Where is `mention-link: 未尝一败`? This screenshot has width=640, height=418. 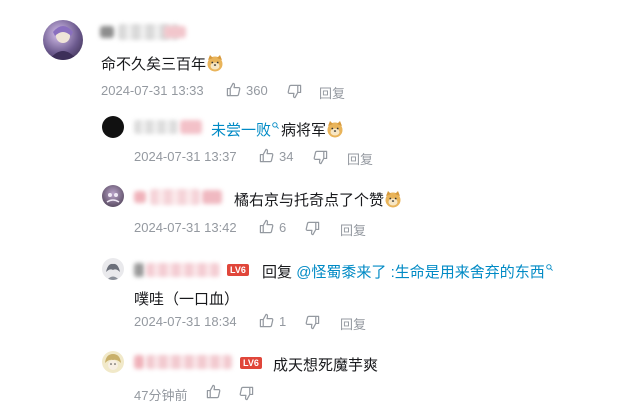
mention-link: 未尝一败 is located at coordinates (241, 130).